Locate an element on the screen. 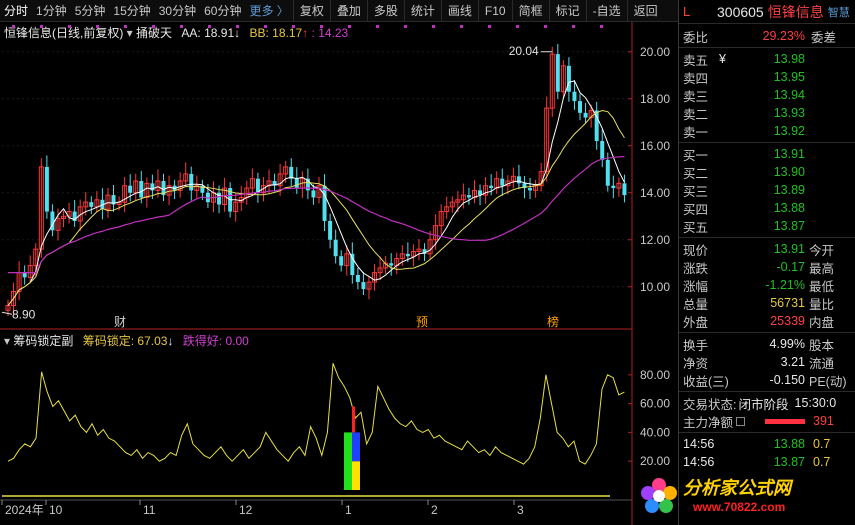 The height and width of the screenshot is (525, 855). back-button: 返回 is located at coordinates (645, 11).